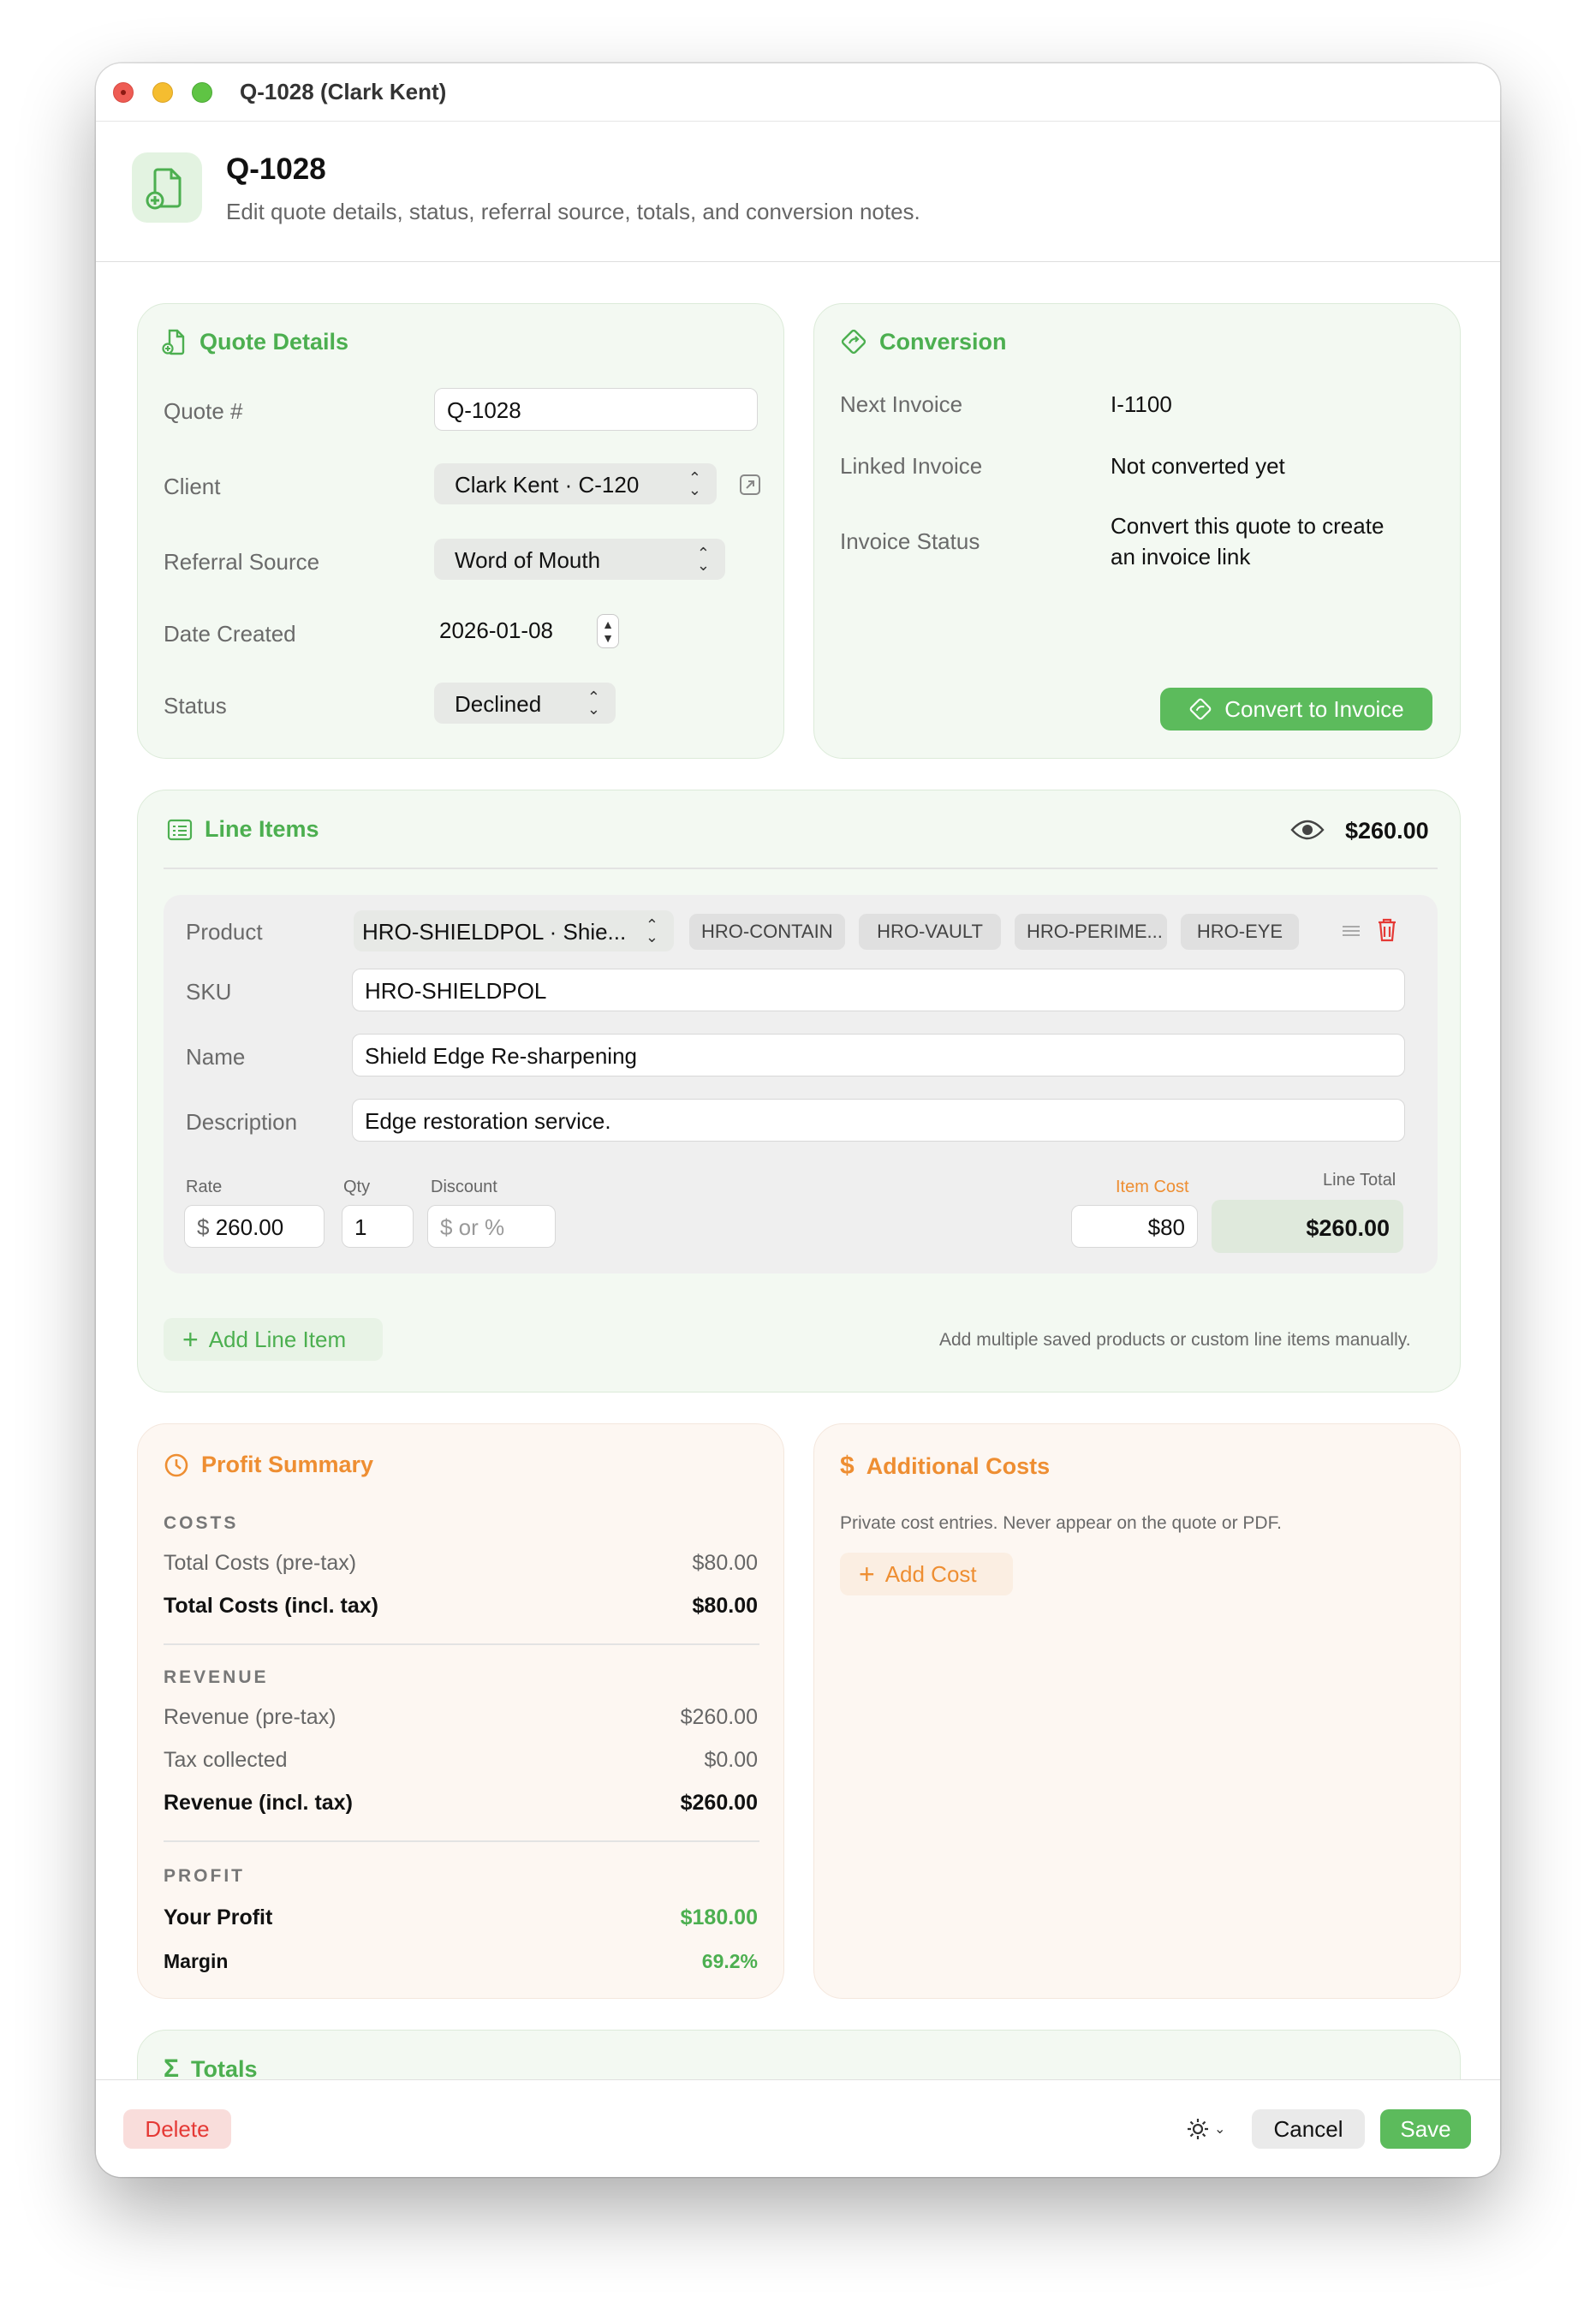 The height and width of the screenshot is (2302, 1596). Describe the element at coordinates (255, 1226) in the screenshot. I see `rate-input: $ 260.00` at that location.